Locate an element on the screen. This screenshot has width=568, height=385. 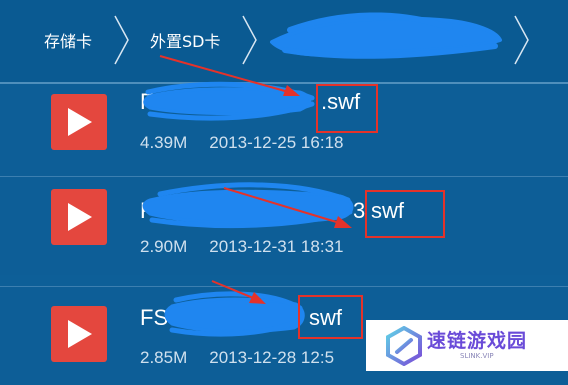
watermark: 速链游戏园 SLINK.VIP is located at coordinates (467, 345).